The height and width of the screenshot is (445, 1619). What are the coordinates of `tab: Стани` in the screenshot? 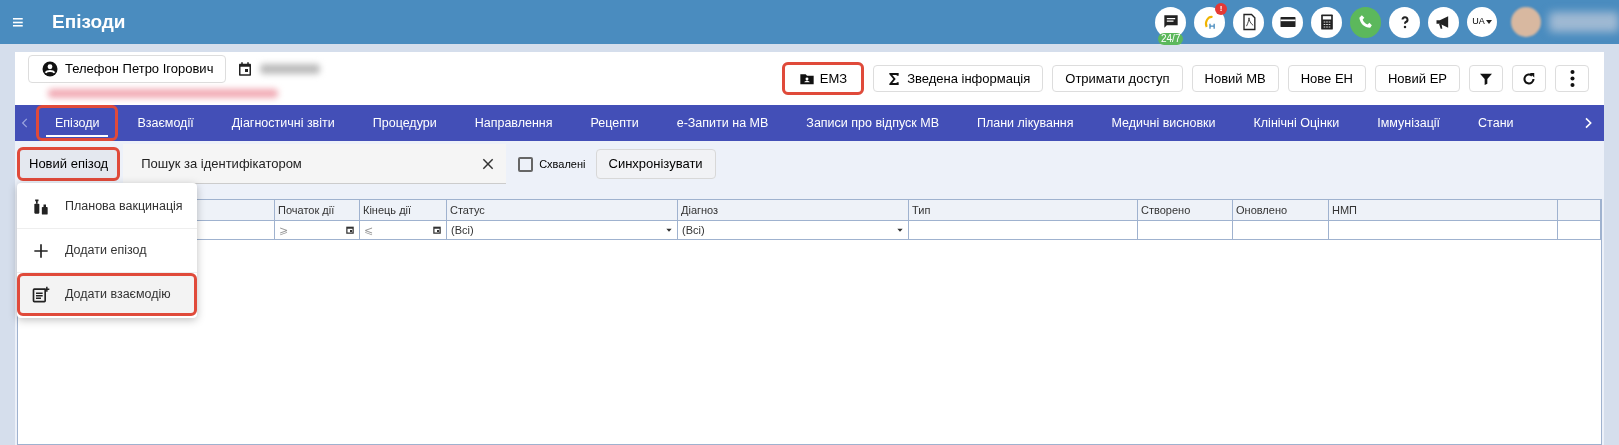 It's located at (1496, 123).